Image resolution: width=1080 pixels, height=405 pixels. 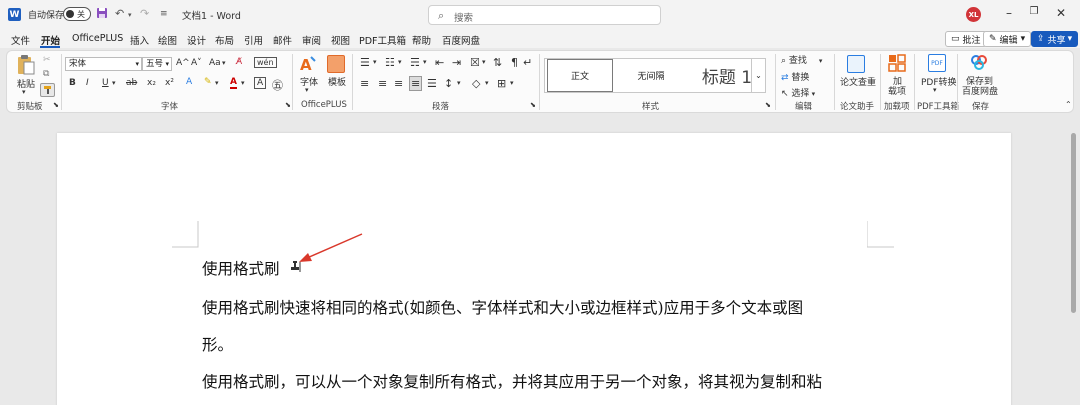 What do you see at coordinates (973, 14) in the screenshot?
I see `avatar: XL` at bounding box center [973, 14].